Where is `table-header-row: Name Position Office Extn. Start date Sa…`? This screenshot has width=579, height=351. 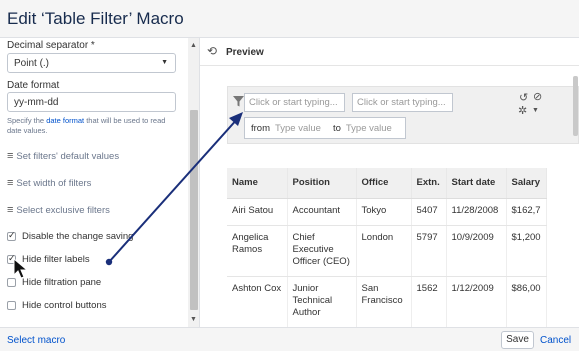
table-header-row: Name Position Office Extn. Start date Sa… is located at coordinates (387, 183).